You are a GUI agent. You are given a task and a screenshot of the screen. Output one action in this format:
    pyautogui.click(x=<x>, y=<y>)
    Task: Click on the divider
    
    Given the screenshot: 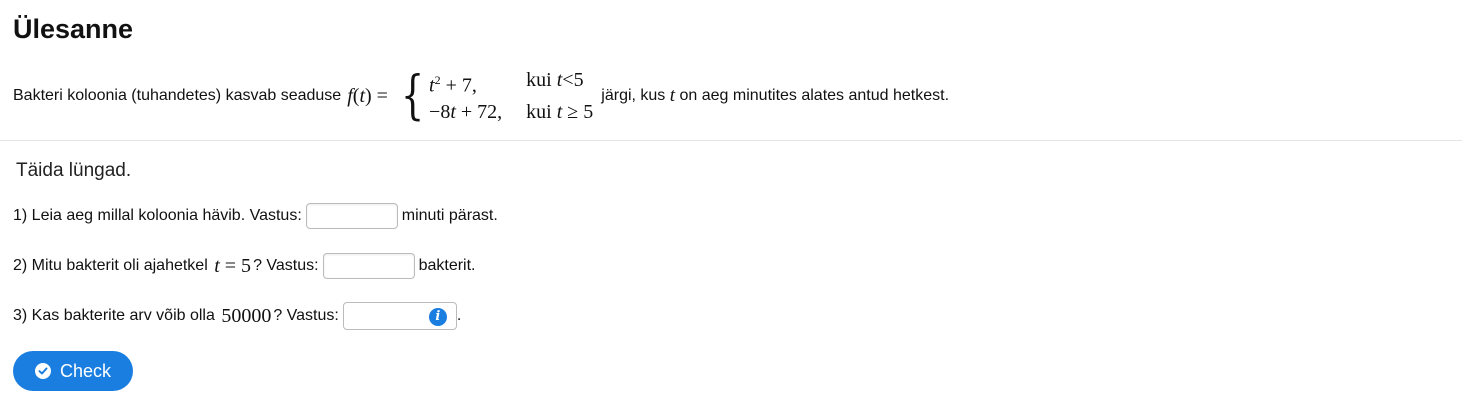 What is the action you would take?
    pyautogui.click(x=731, y=140)
    